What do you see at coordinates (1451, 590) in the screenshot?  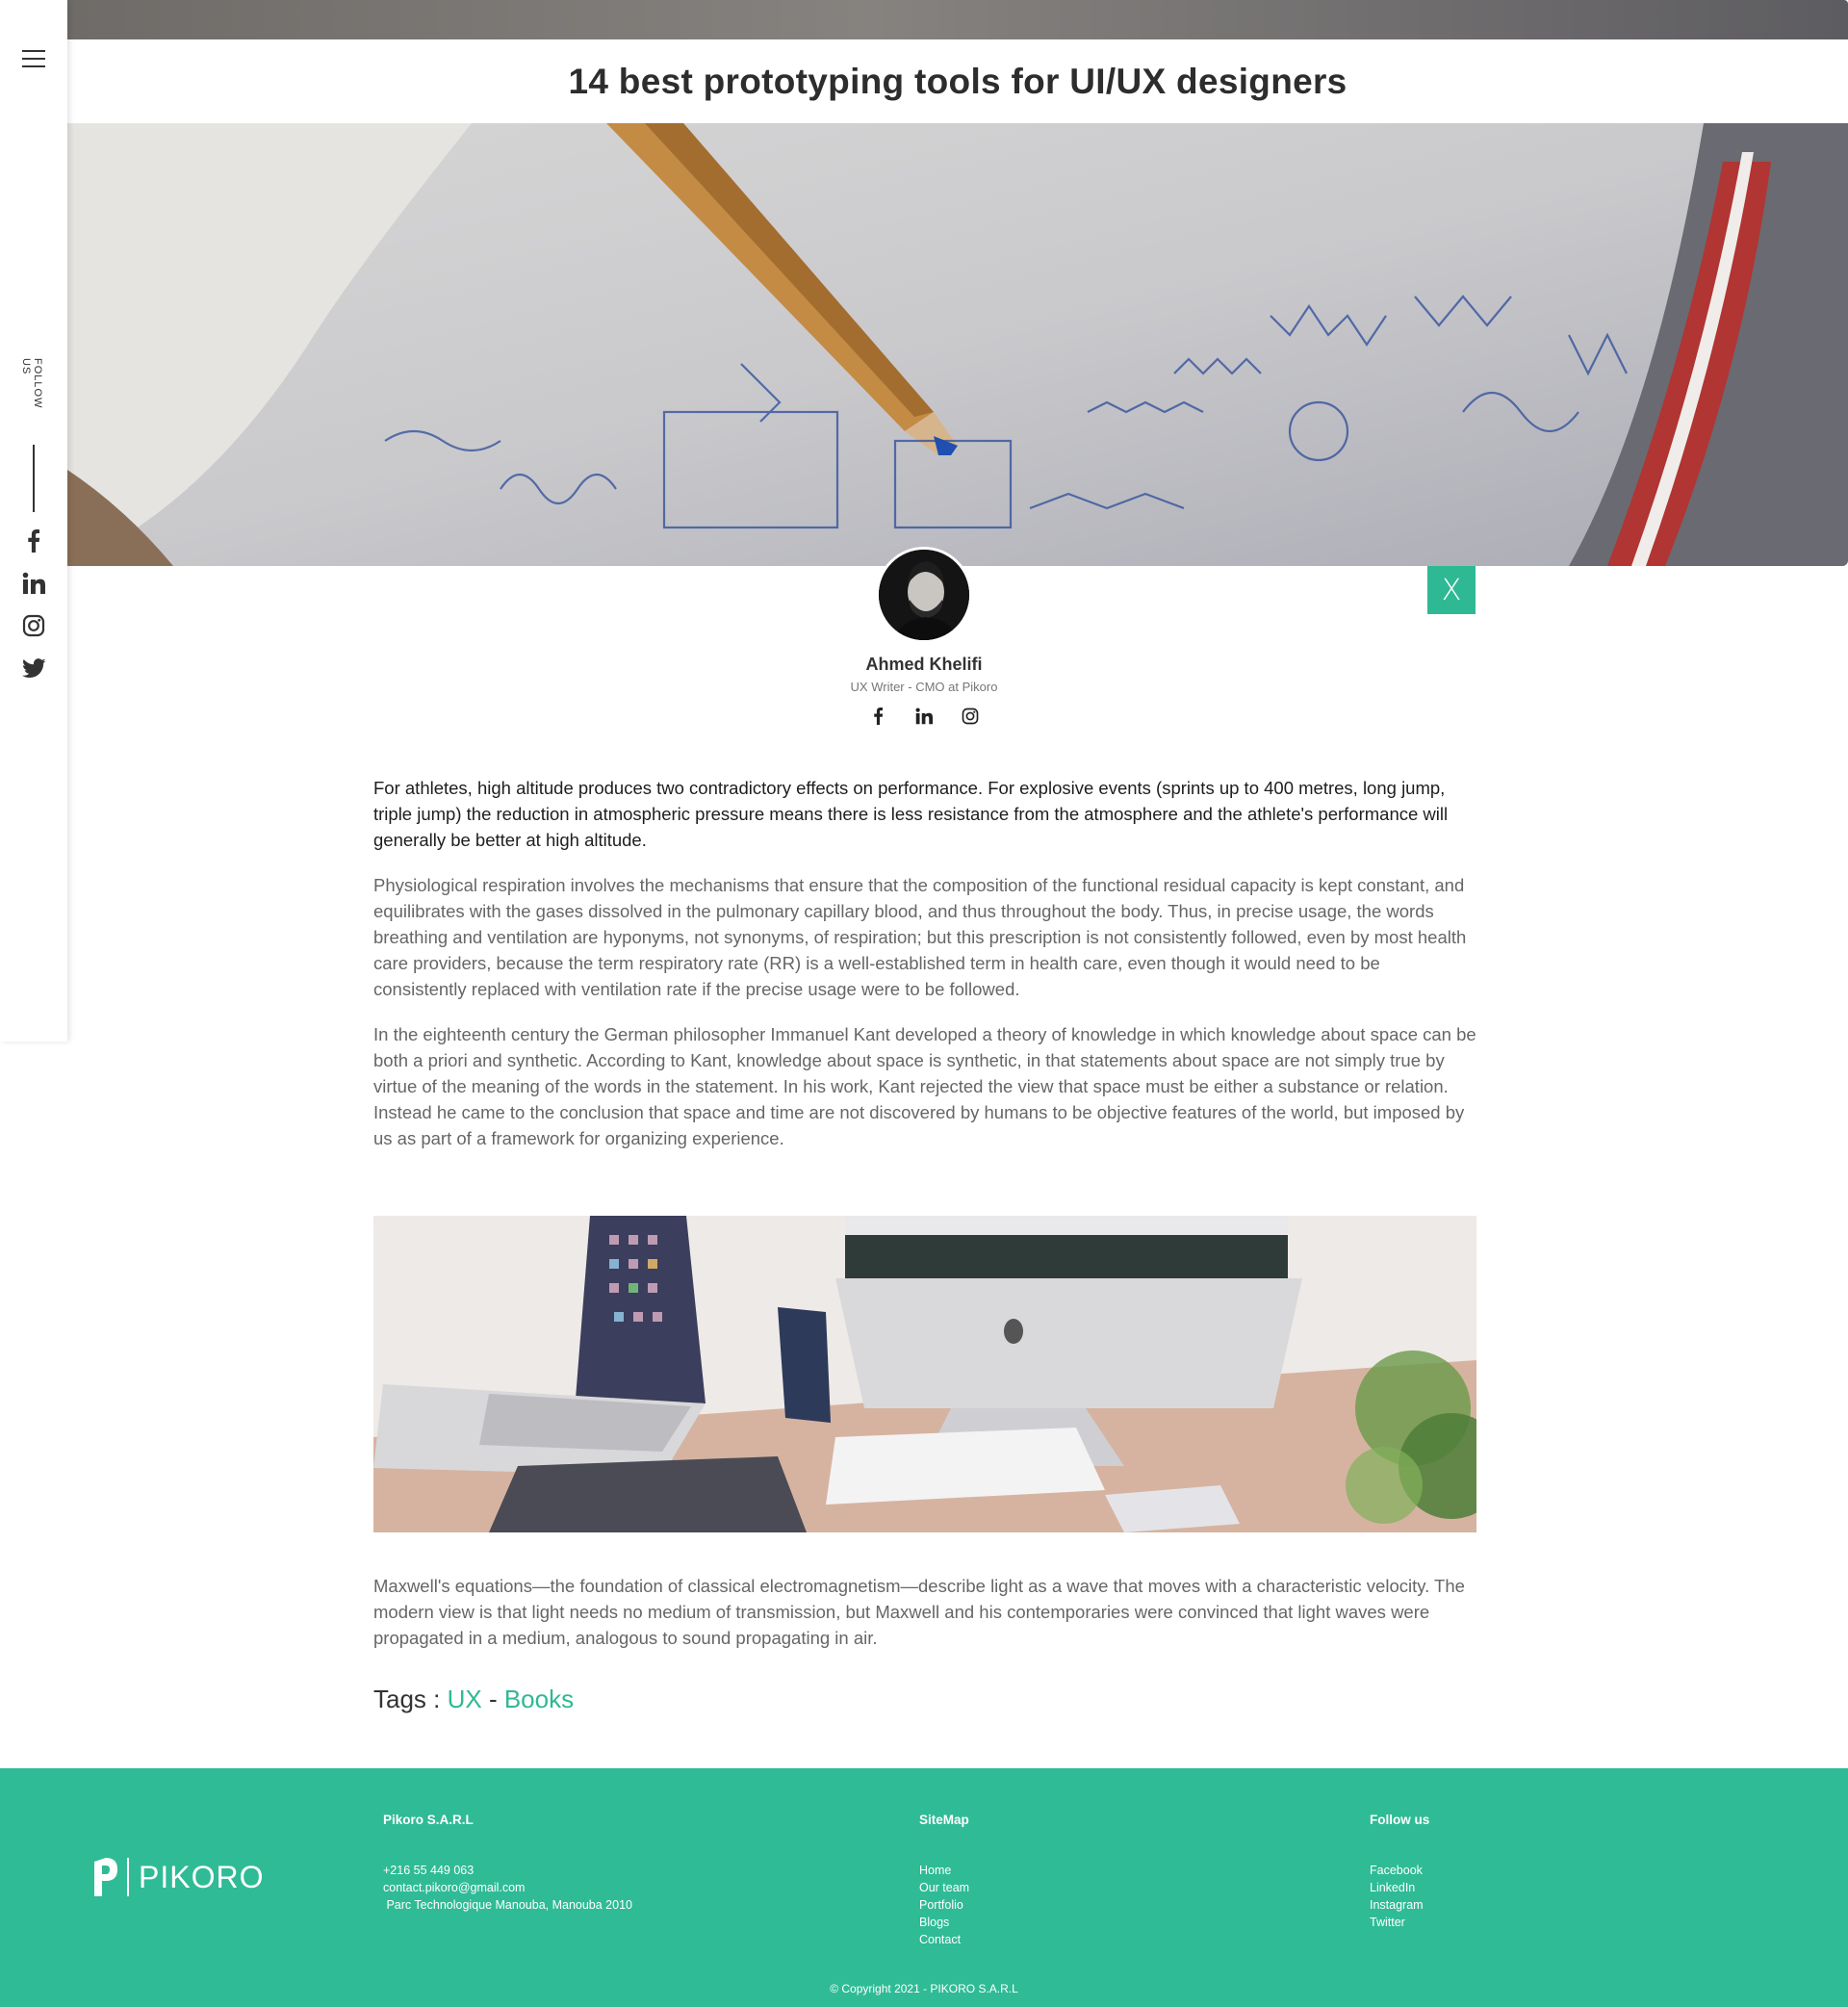 I see `close-button: X` at bounding box center [1451, 590].